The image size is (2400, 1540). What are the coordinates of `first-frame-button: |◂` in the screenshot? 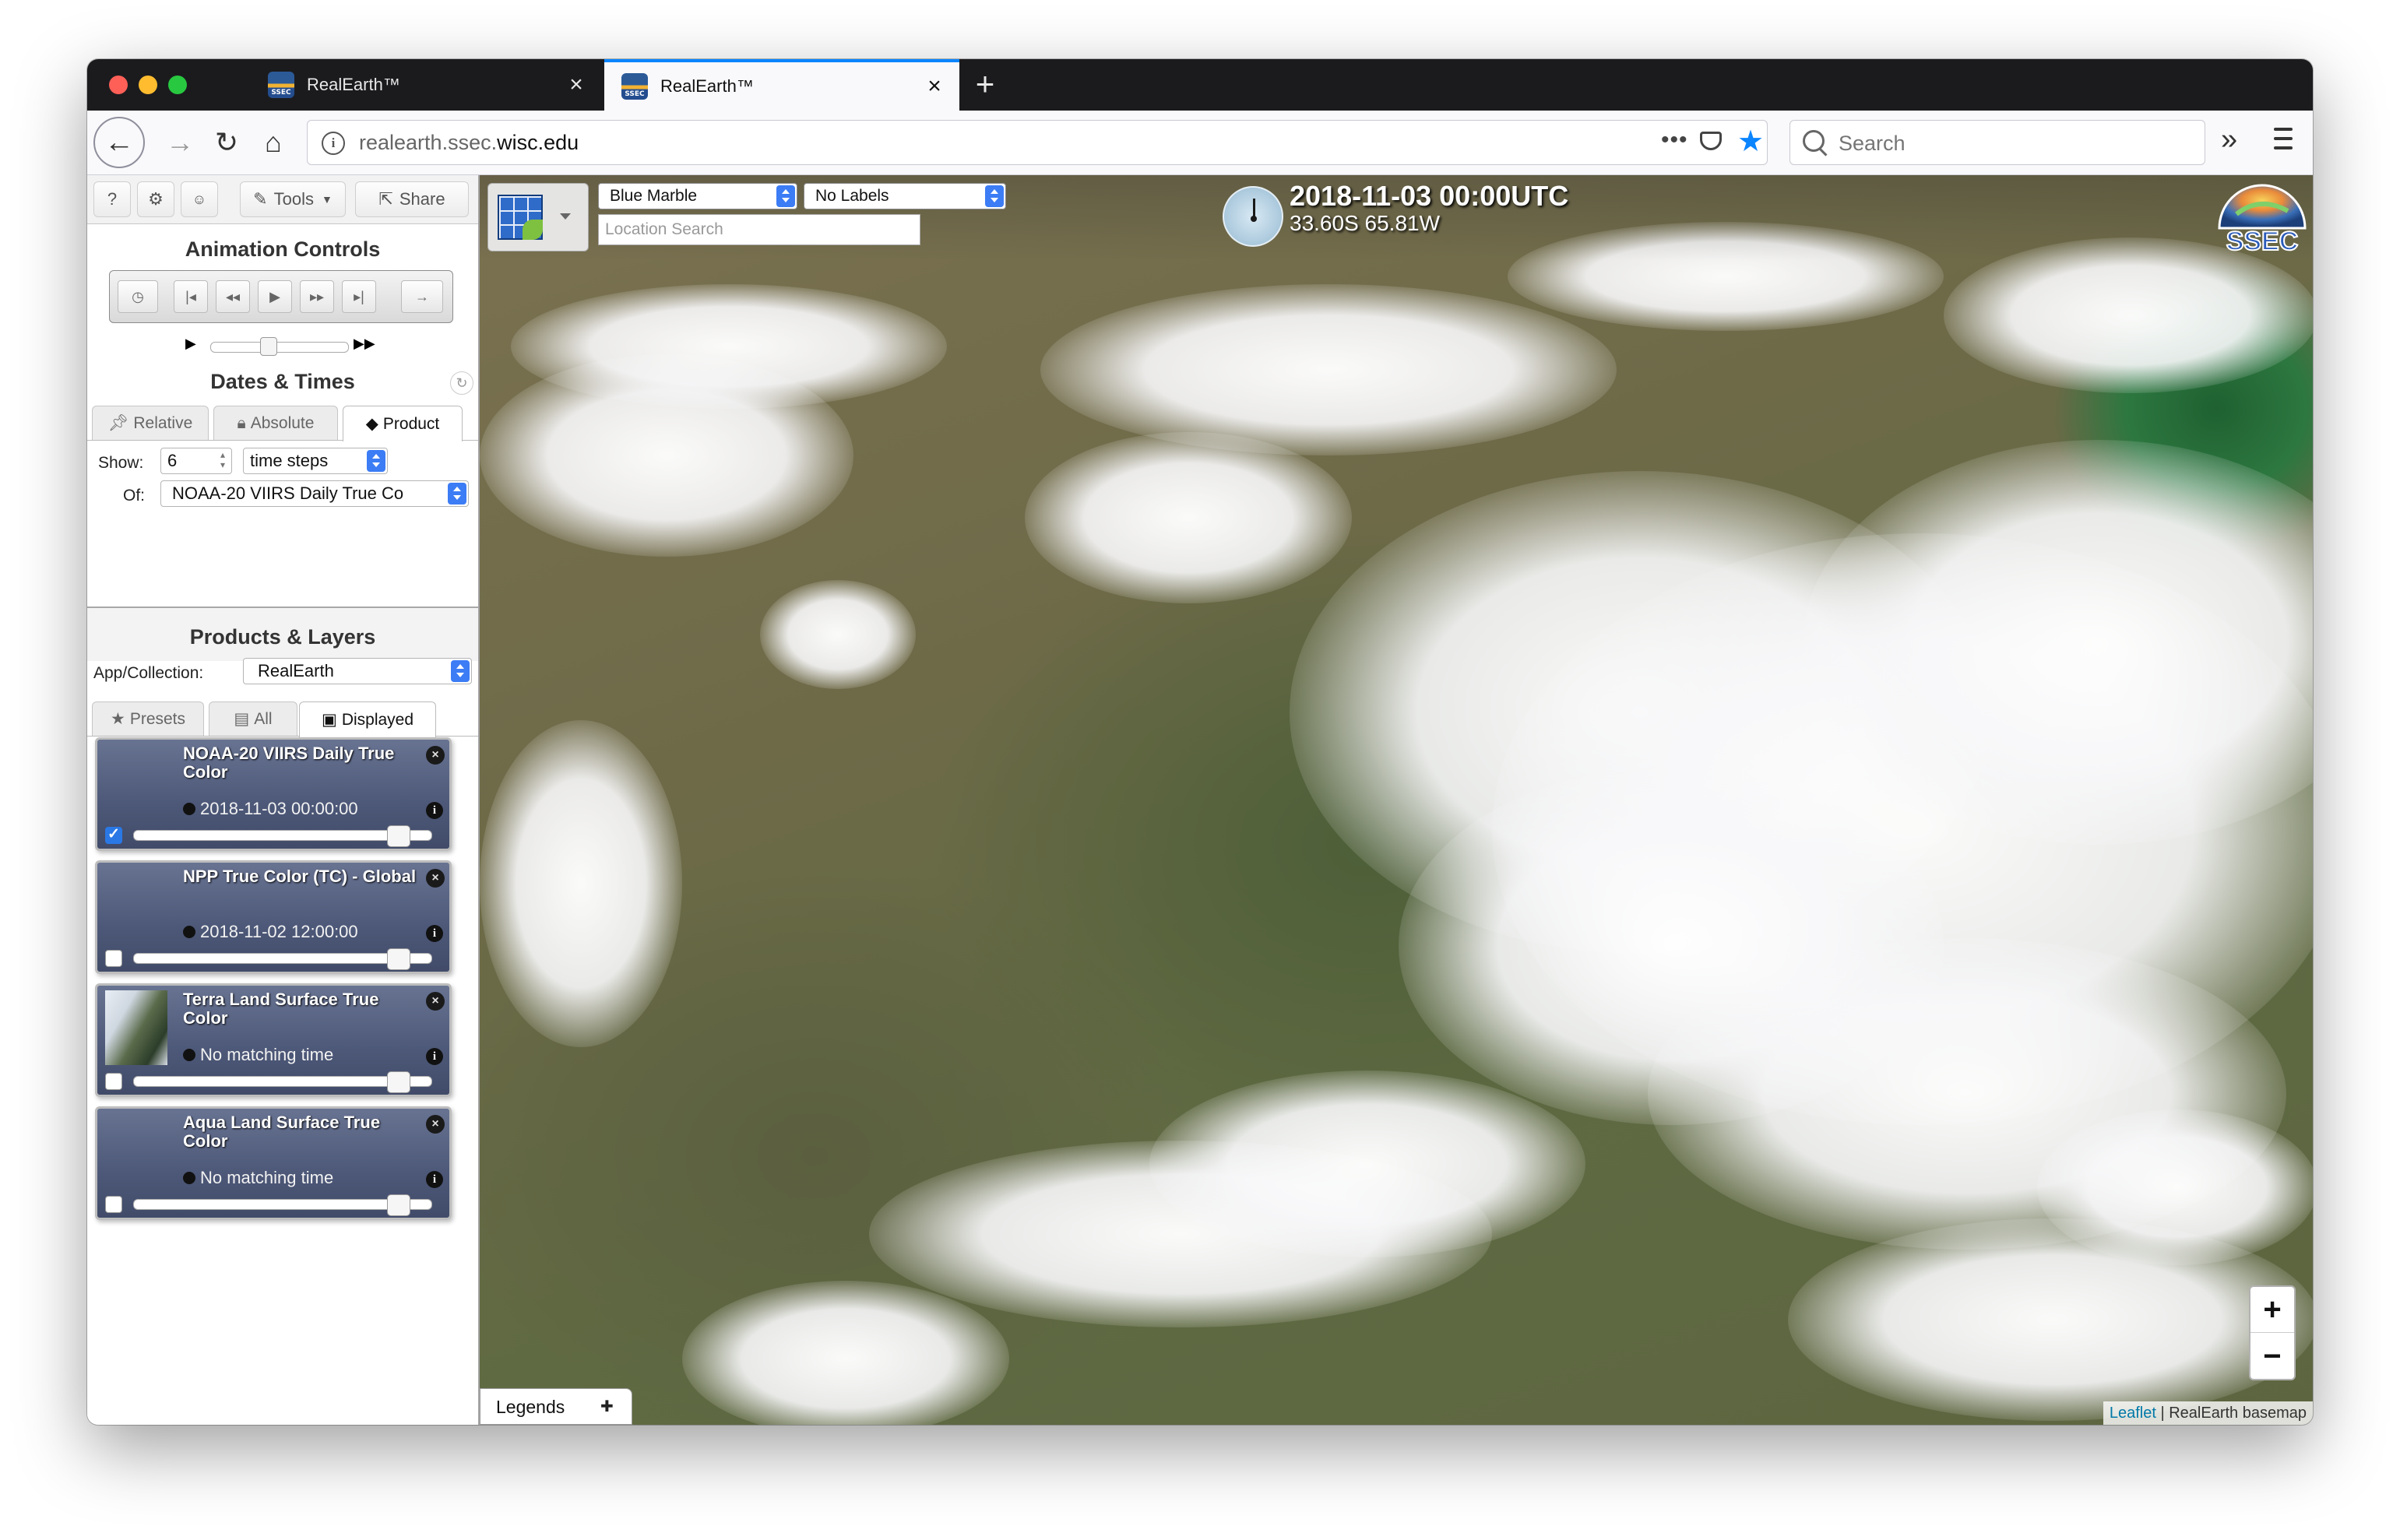 It's located at (191, 296).